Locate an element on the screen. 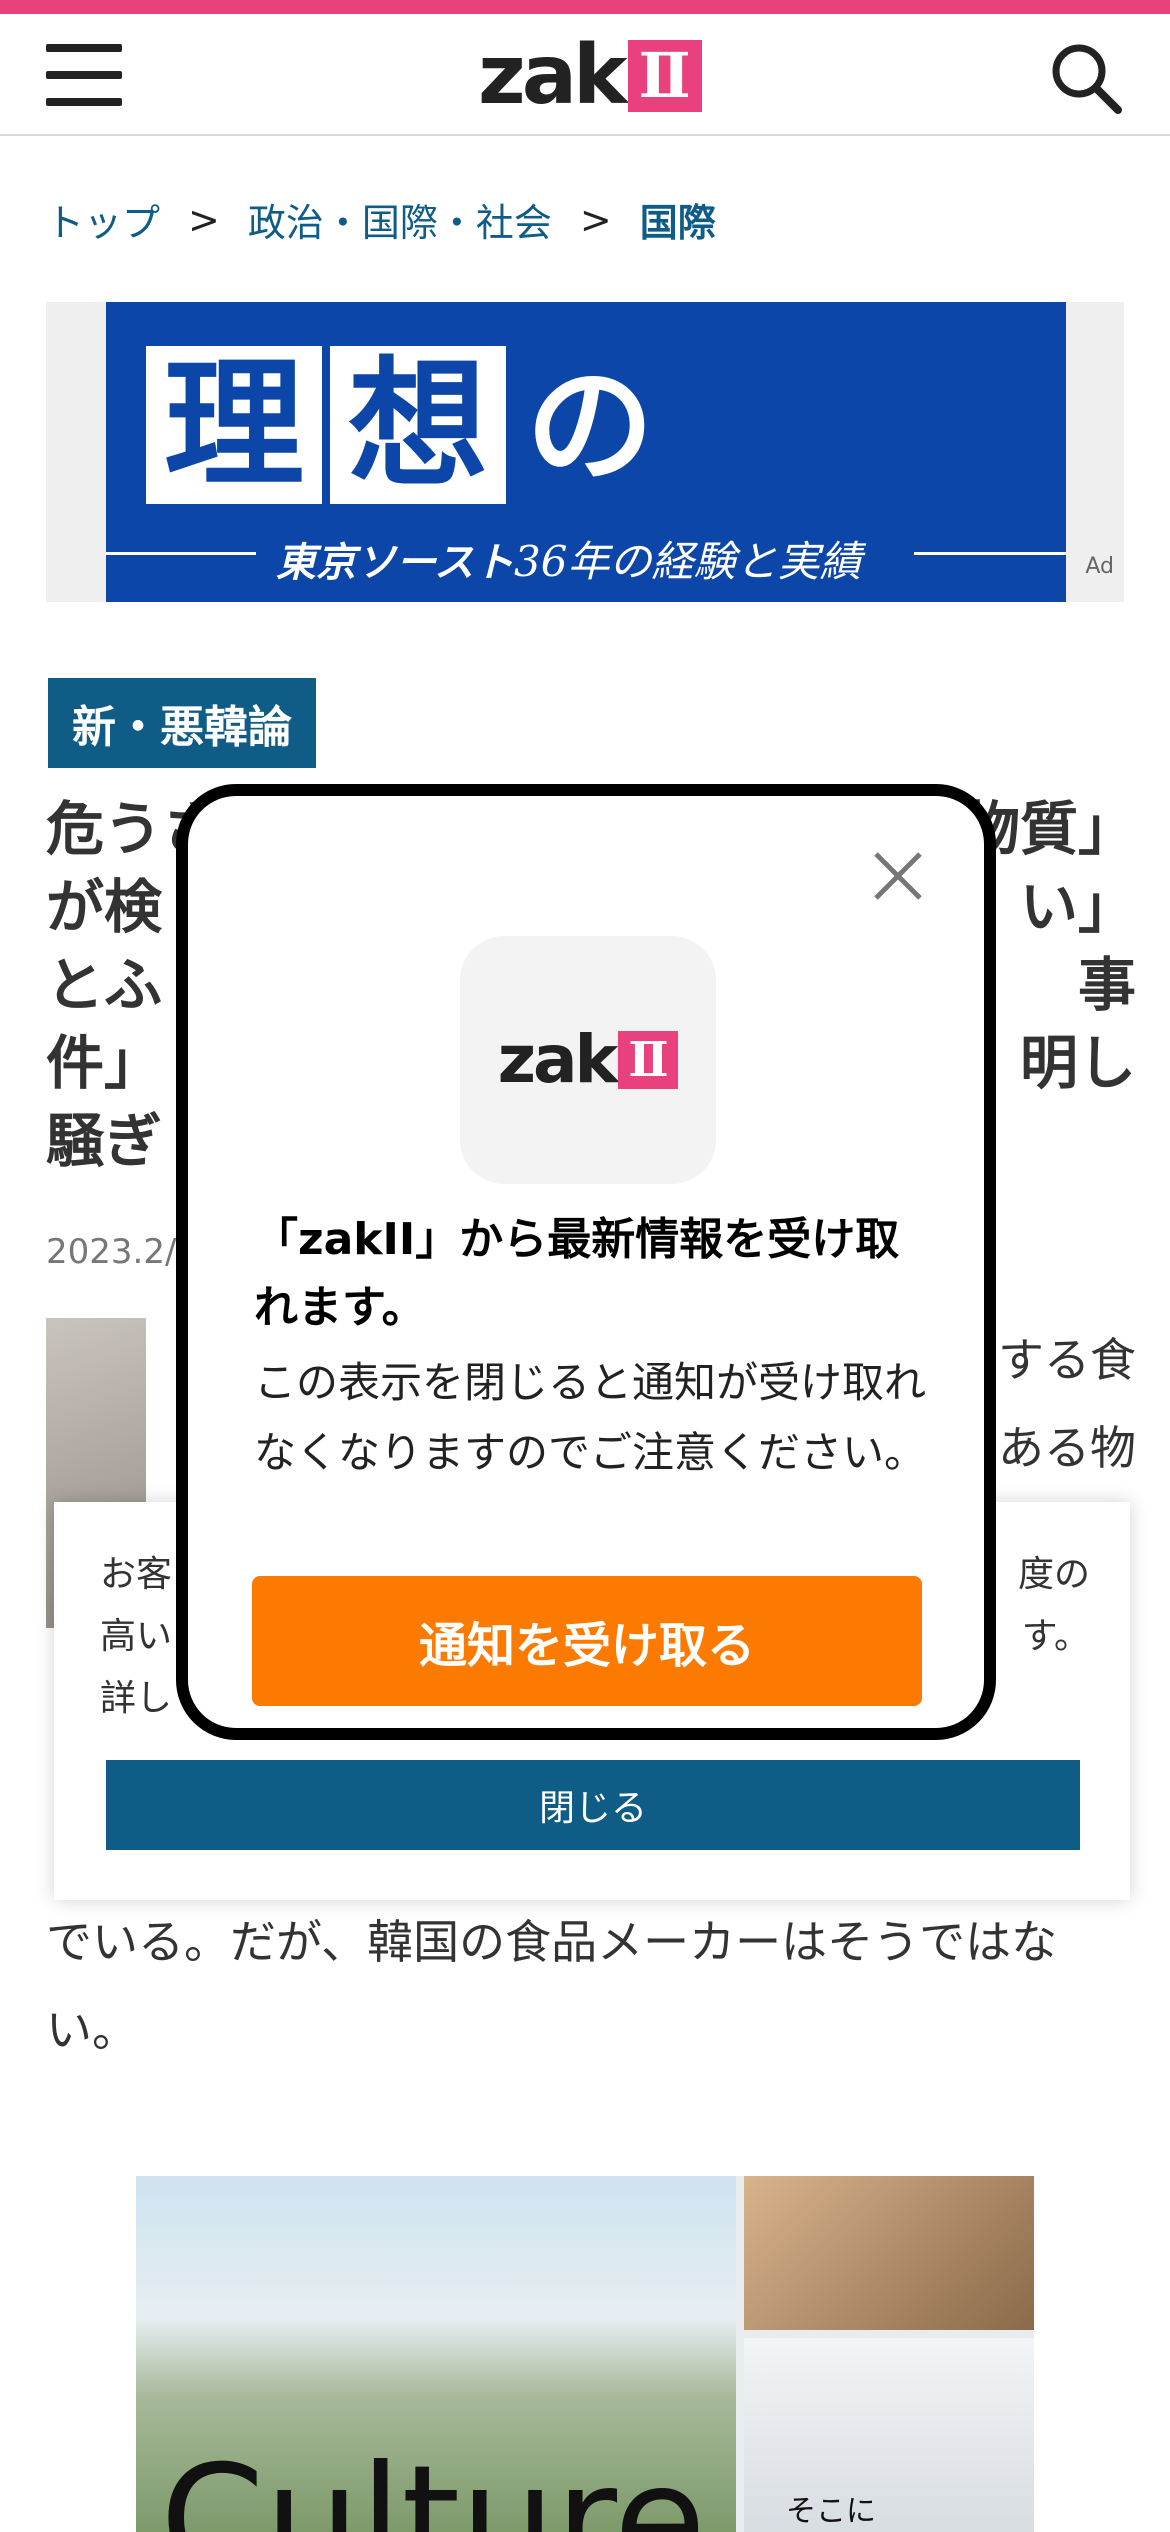 Image resolution: width=1170 pixels, height=2532 pixels. ad-label: Ad is located at coordinates (1099, 566).